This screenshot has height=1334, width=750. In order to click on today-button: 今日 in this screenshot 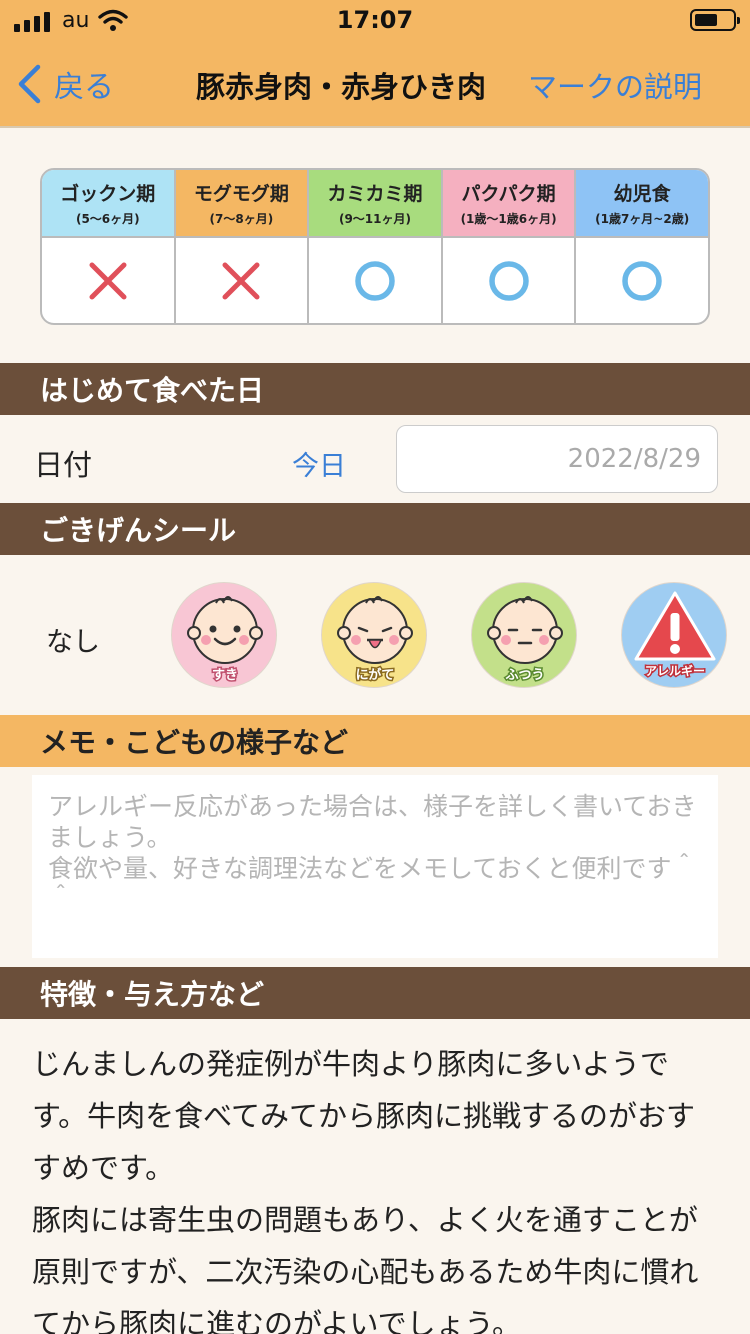, I will do `click(319, 463)`.